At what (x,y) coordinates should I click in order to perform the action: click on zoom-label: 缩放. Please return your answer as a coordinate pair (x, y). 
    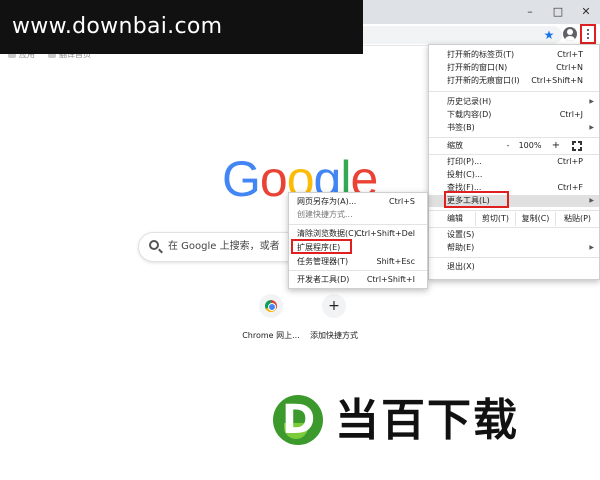
    Looking at the image, I should click on (455, 145).